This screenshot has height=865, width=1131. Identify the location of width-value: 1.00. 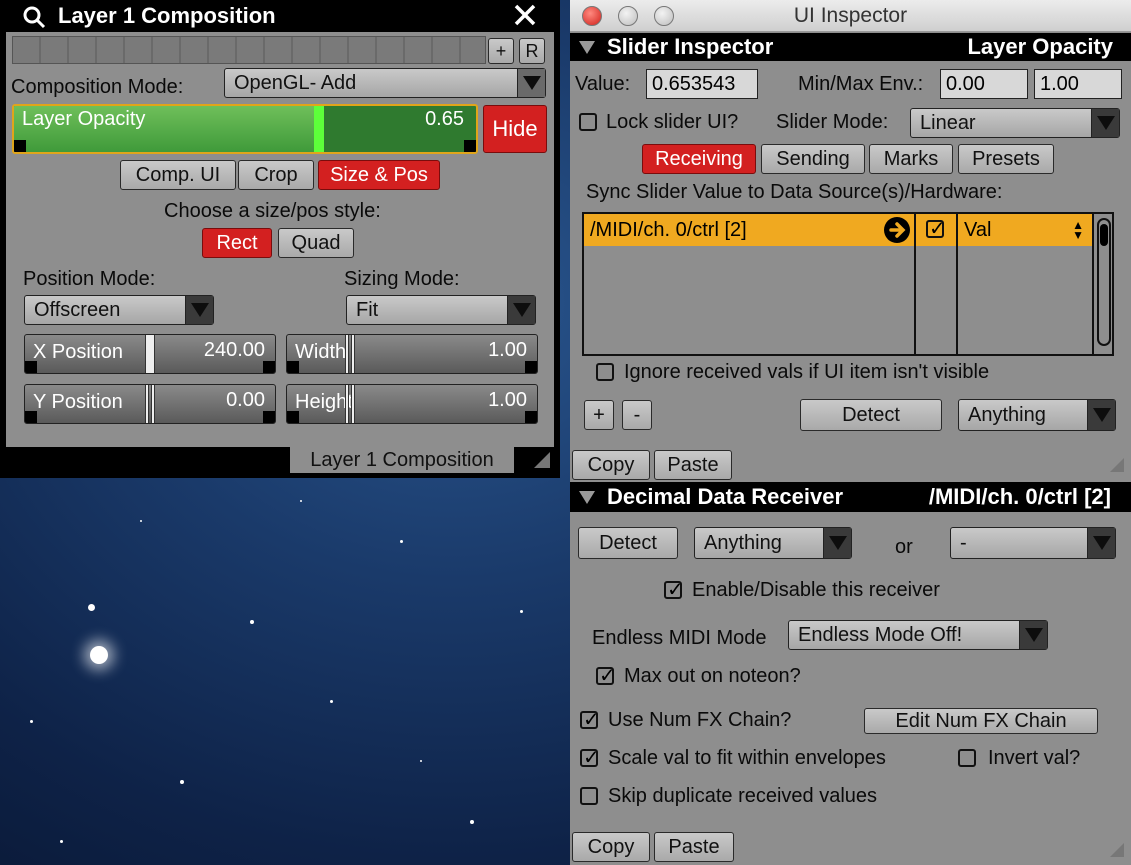
(507, 350).